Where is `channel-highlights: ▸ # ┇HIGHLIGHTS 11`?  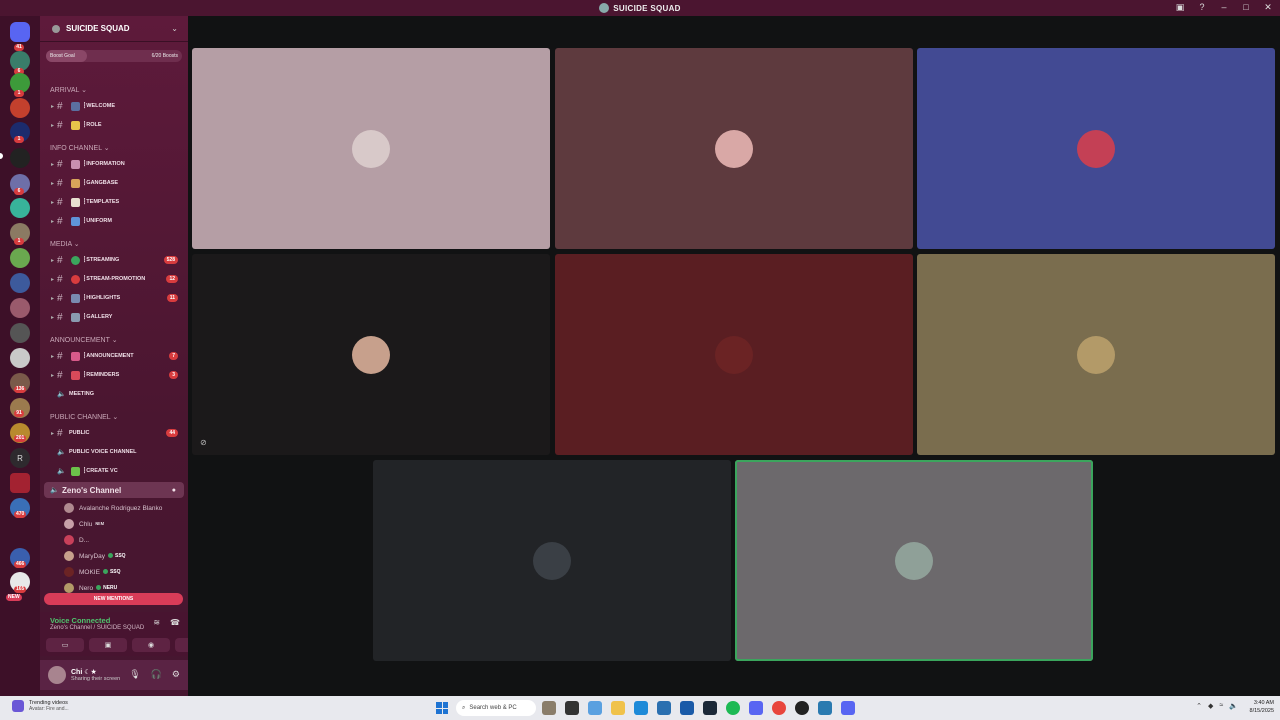 channel-highlights: ▸ # ┇HIGHLIGHTS 11 is located at coordinates (114, 298).